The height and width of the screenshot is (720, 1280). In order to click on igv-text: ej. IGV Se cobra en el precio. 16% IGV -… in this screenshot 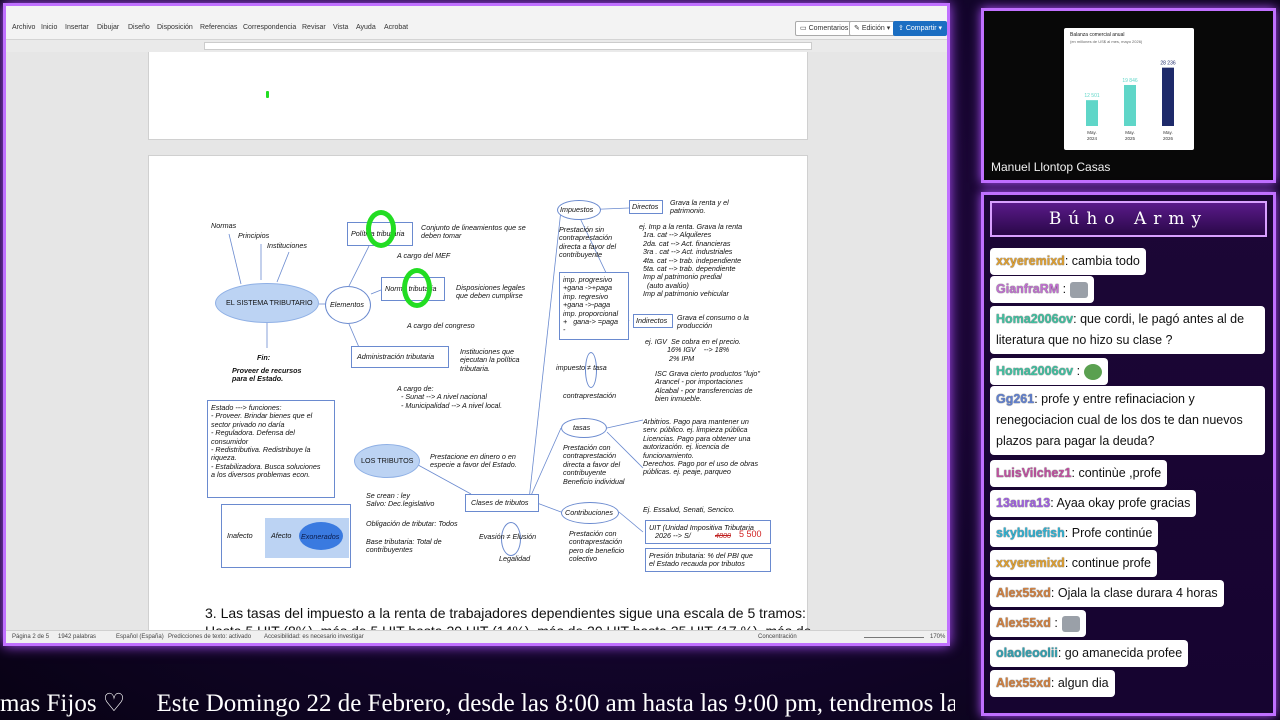, I will do `click(693, 350)`.